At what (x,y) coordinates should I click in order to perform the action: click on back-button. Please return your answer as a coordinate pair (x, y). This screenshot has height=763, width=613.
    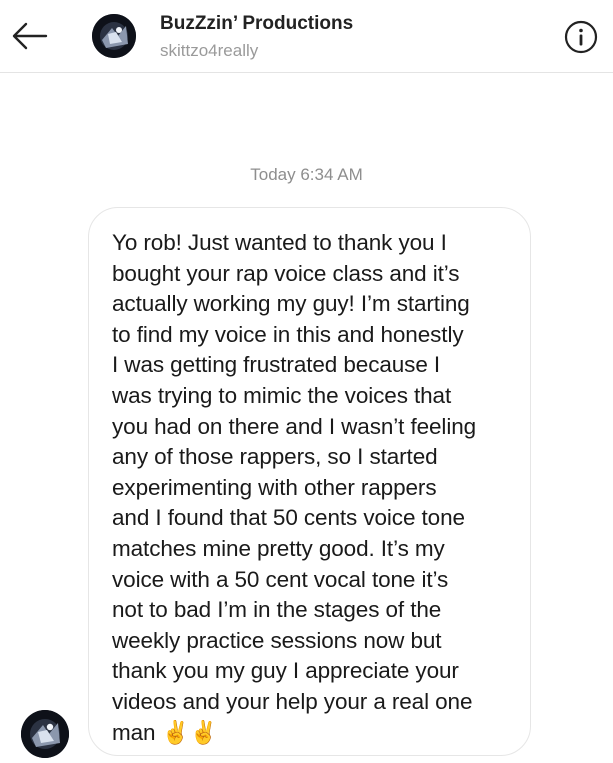
    Looking at the image, I should click on (30, 36).